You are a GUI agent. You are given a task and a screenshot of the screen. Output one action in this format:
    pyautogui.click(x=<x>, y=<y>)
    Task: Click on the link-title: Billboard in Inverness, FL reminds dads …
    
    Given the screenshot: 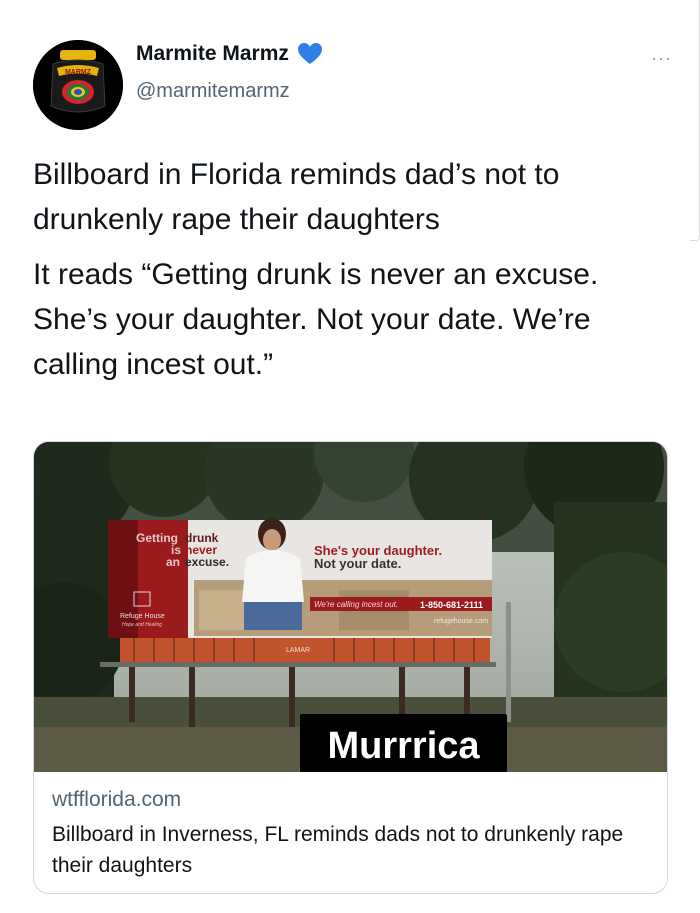 What is the action you would take?
    pyautogui.click(x=350, y=850)
    